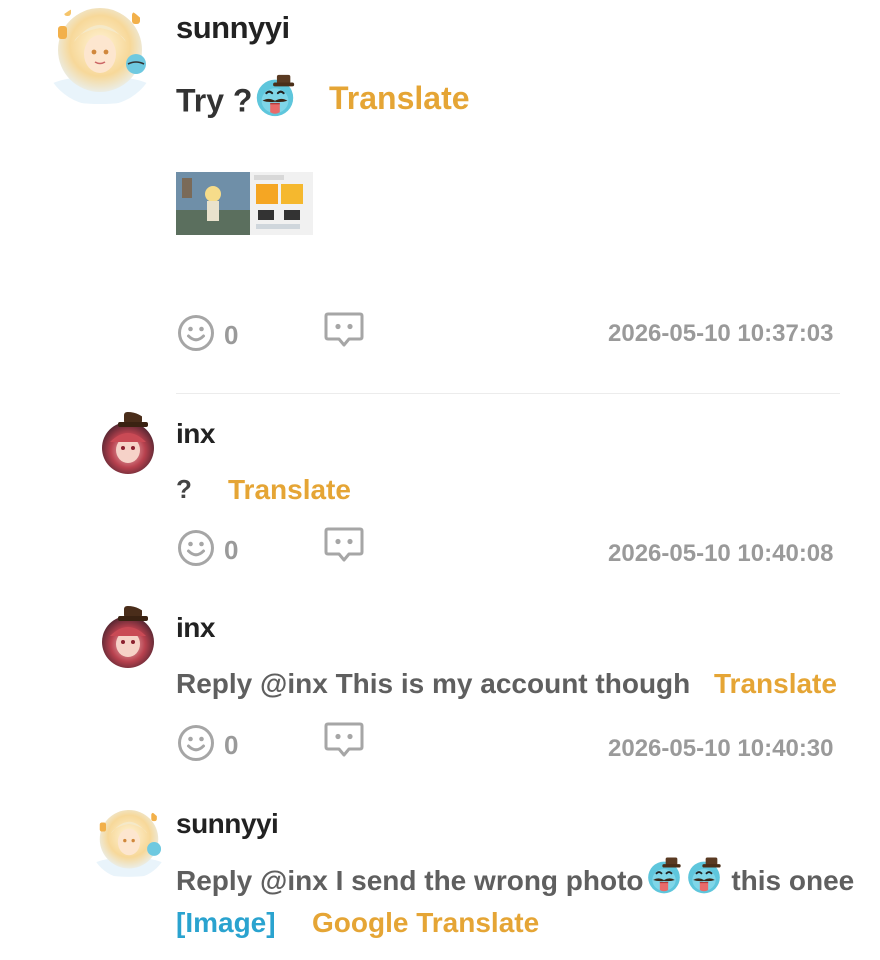 This screenshot has height=960, width=880. Describe the element at coordinates (410, 880) in the screenshot. I see `reply-text: Reply @inx I send the wrong photo` at that location.